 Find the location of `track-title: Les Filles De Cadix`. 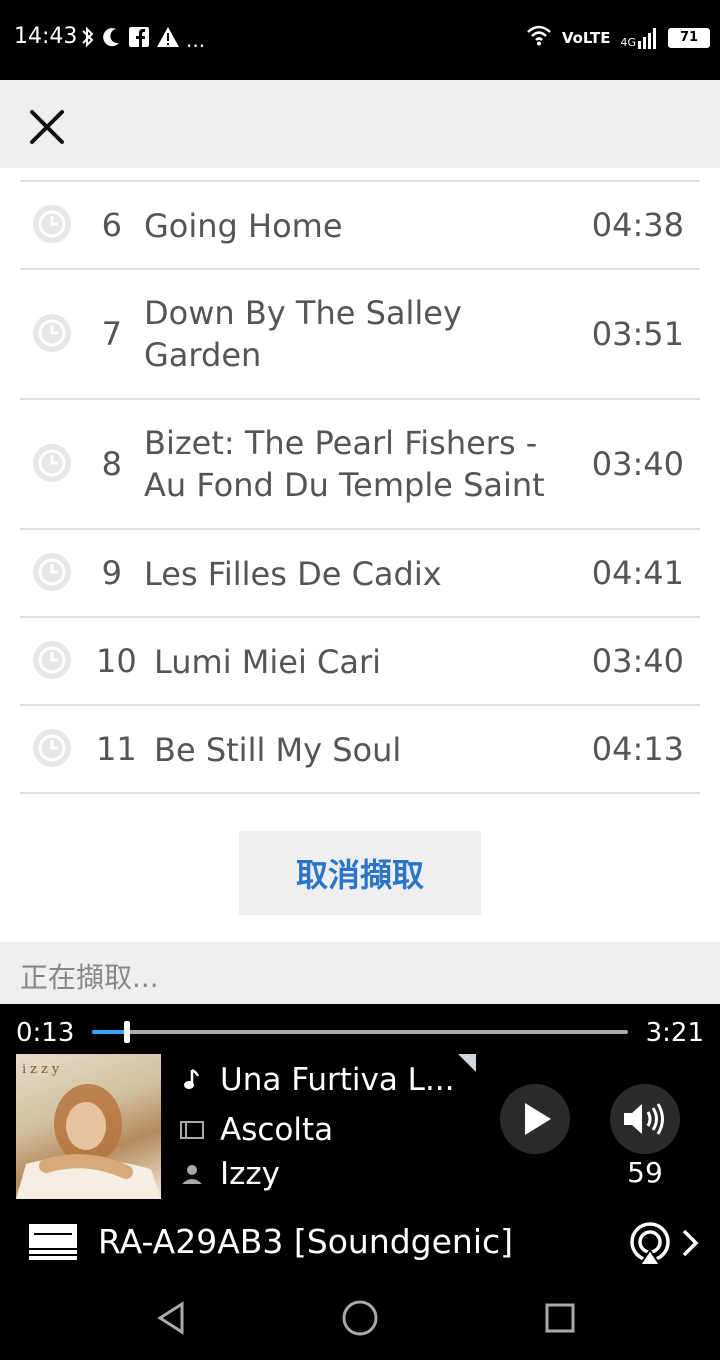

track-title: Les Filles De Cadix is located at coordinates (293, 574).